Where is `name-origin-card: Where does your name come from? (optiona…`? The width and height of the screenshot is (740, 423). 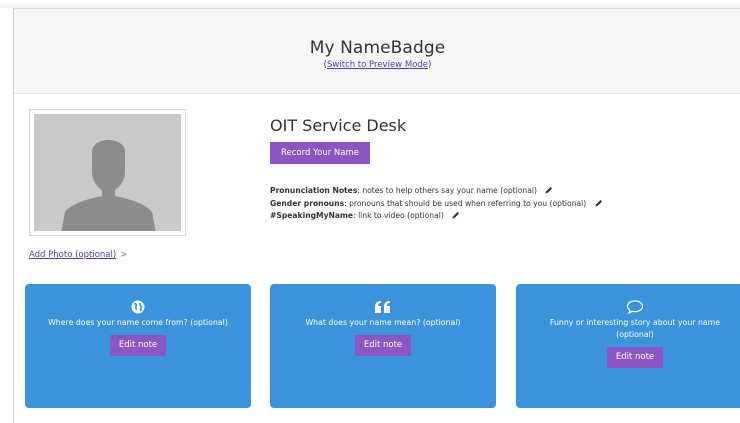
name-origin-card: Where does your name come from? (optiona… is located at coordinates (138, 346).